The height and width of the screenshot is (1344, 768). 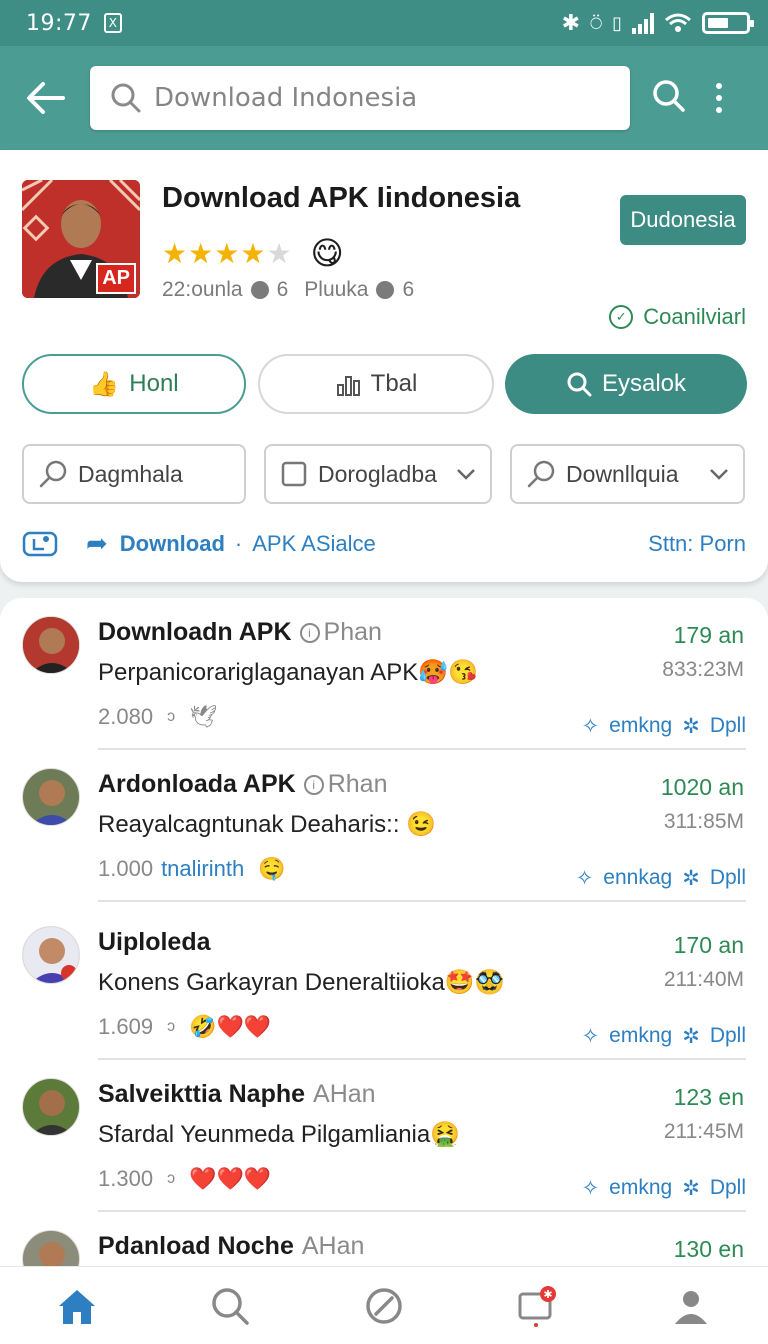 What do you see at coordinates (77, 1306) in the screenshot?
I see `home-icon` at bounding box center [77, 1306].